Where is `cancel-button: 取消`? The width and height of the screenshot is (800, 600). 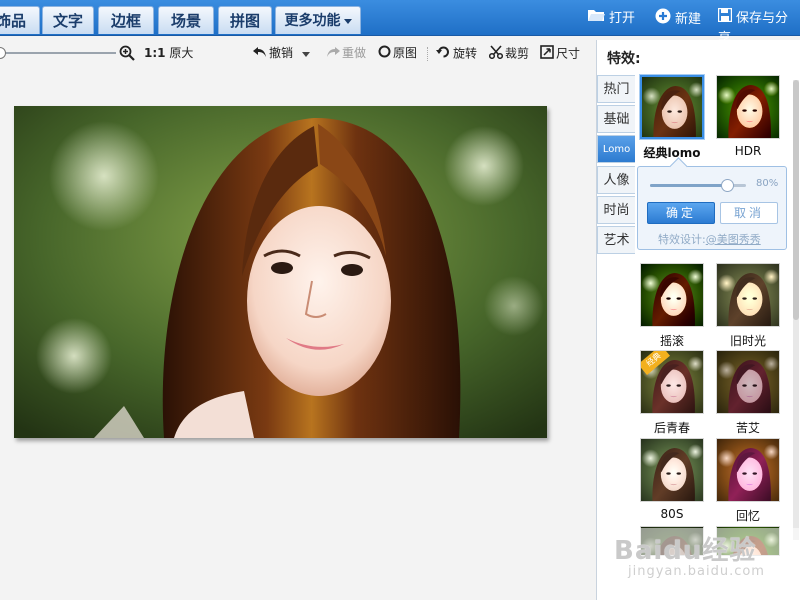
cancel-button: 取消 is located at coordinates (749, 213).